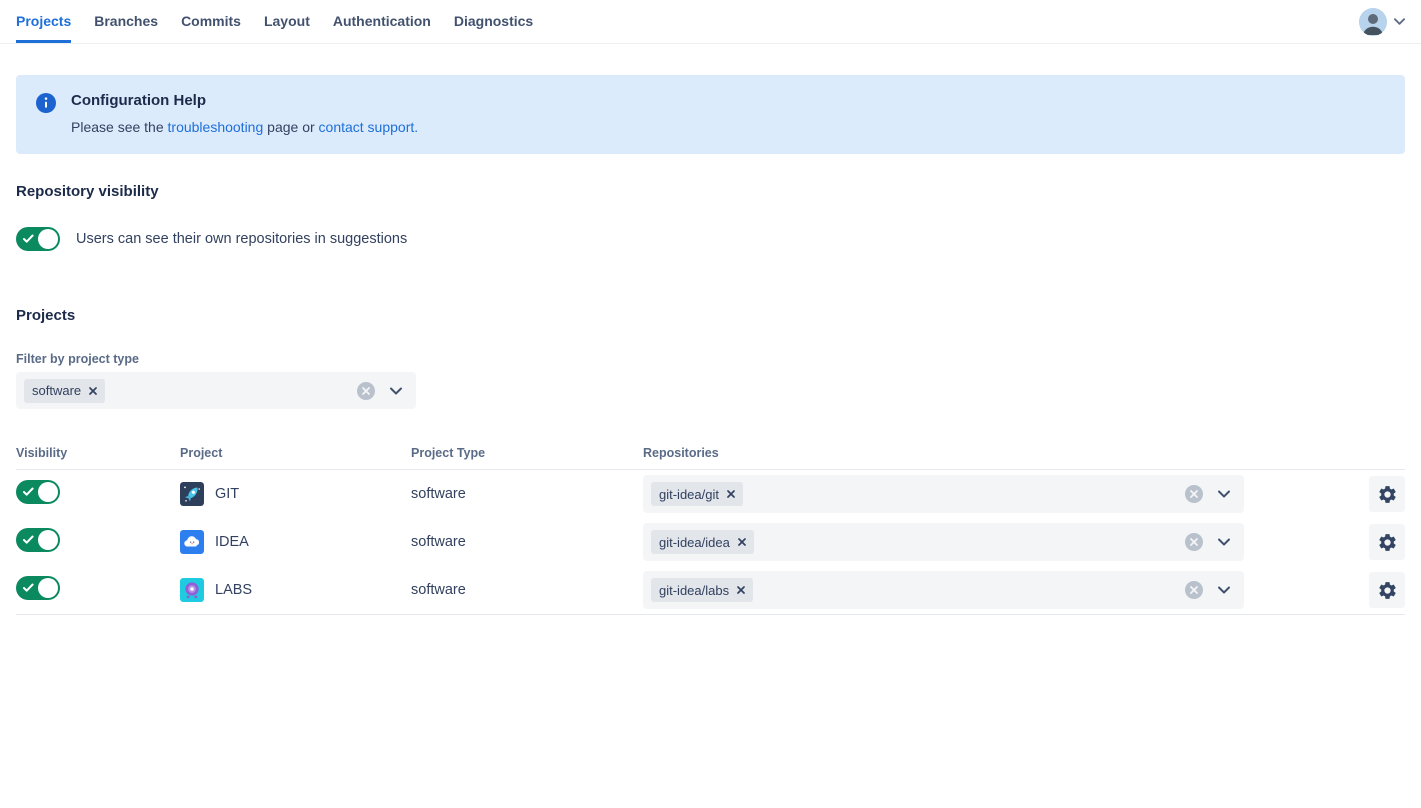 The image size is (1421, 808). I want to click on repository-tag-label: git-idea/idea, so click(694, 542).